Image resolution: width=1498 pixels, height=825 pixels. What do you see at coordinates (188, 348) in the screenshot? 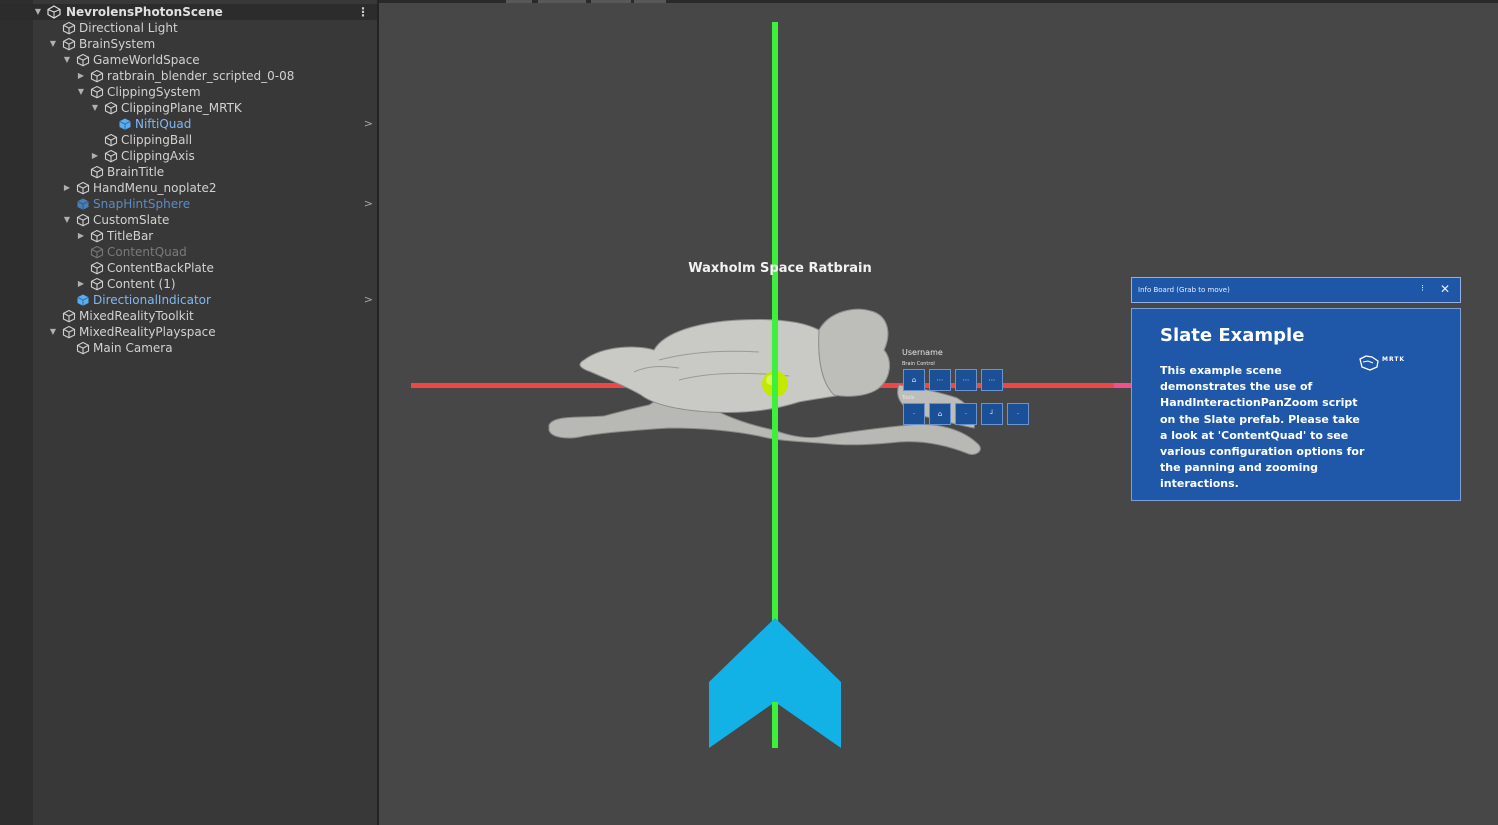
I see `hierarchy-item-main-camera: Main Camera` at bounding box center [188, 348].